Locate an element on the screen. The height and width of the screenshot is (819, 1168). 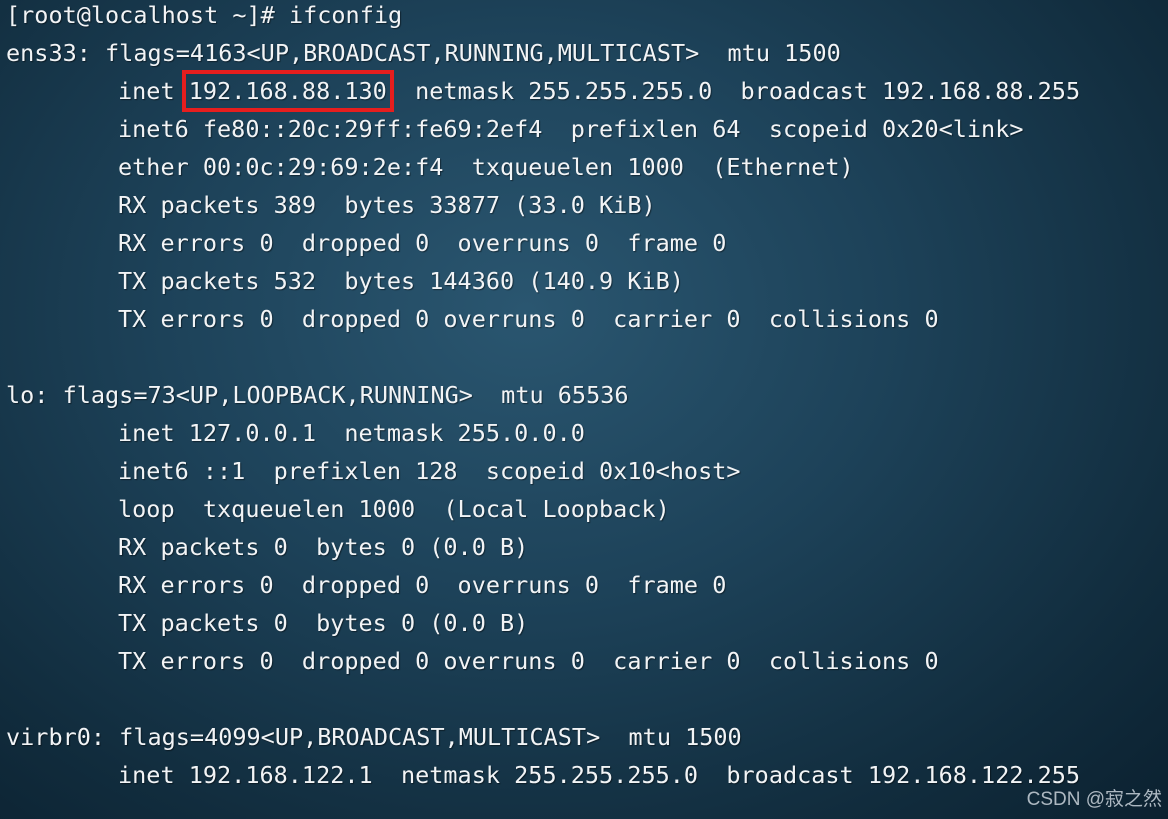
ens33-inet-label: inet is located at coordinates (153, 91).